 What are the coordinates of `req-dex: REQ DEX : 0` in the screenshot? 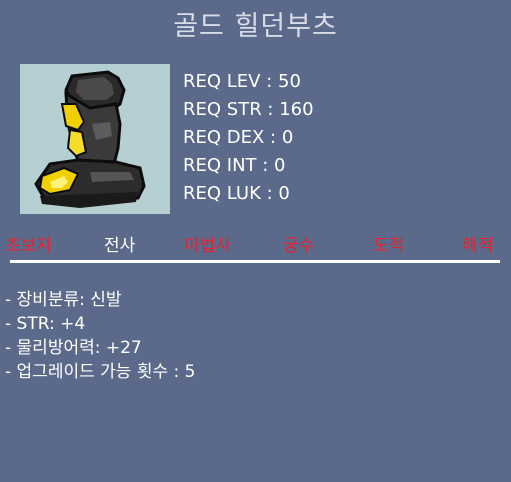 It's located at (238, 137).